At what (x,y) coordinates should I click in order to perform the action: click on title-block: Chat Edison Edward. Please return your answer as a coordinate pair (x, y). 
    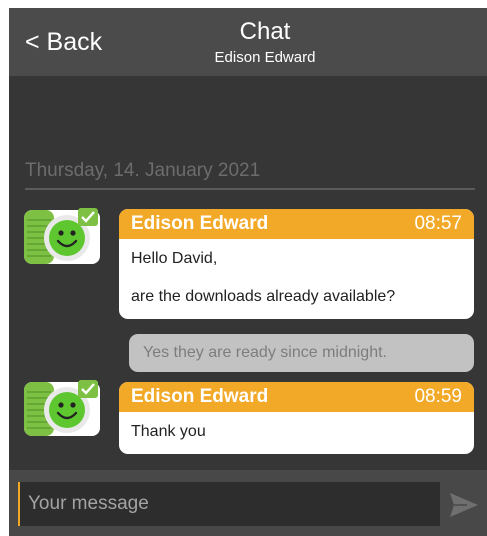
    Looking at the image, I should click on (265, 43).